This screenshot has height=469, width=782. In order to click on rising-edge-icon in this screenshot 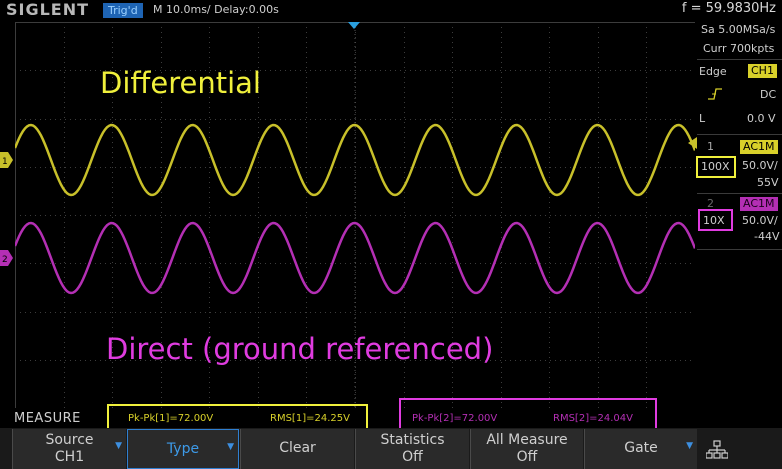, I will do `click(715, 94)`.